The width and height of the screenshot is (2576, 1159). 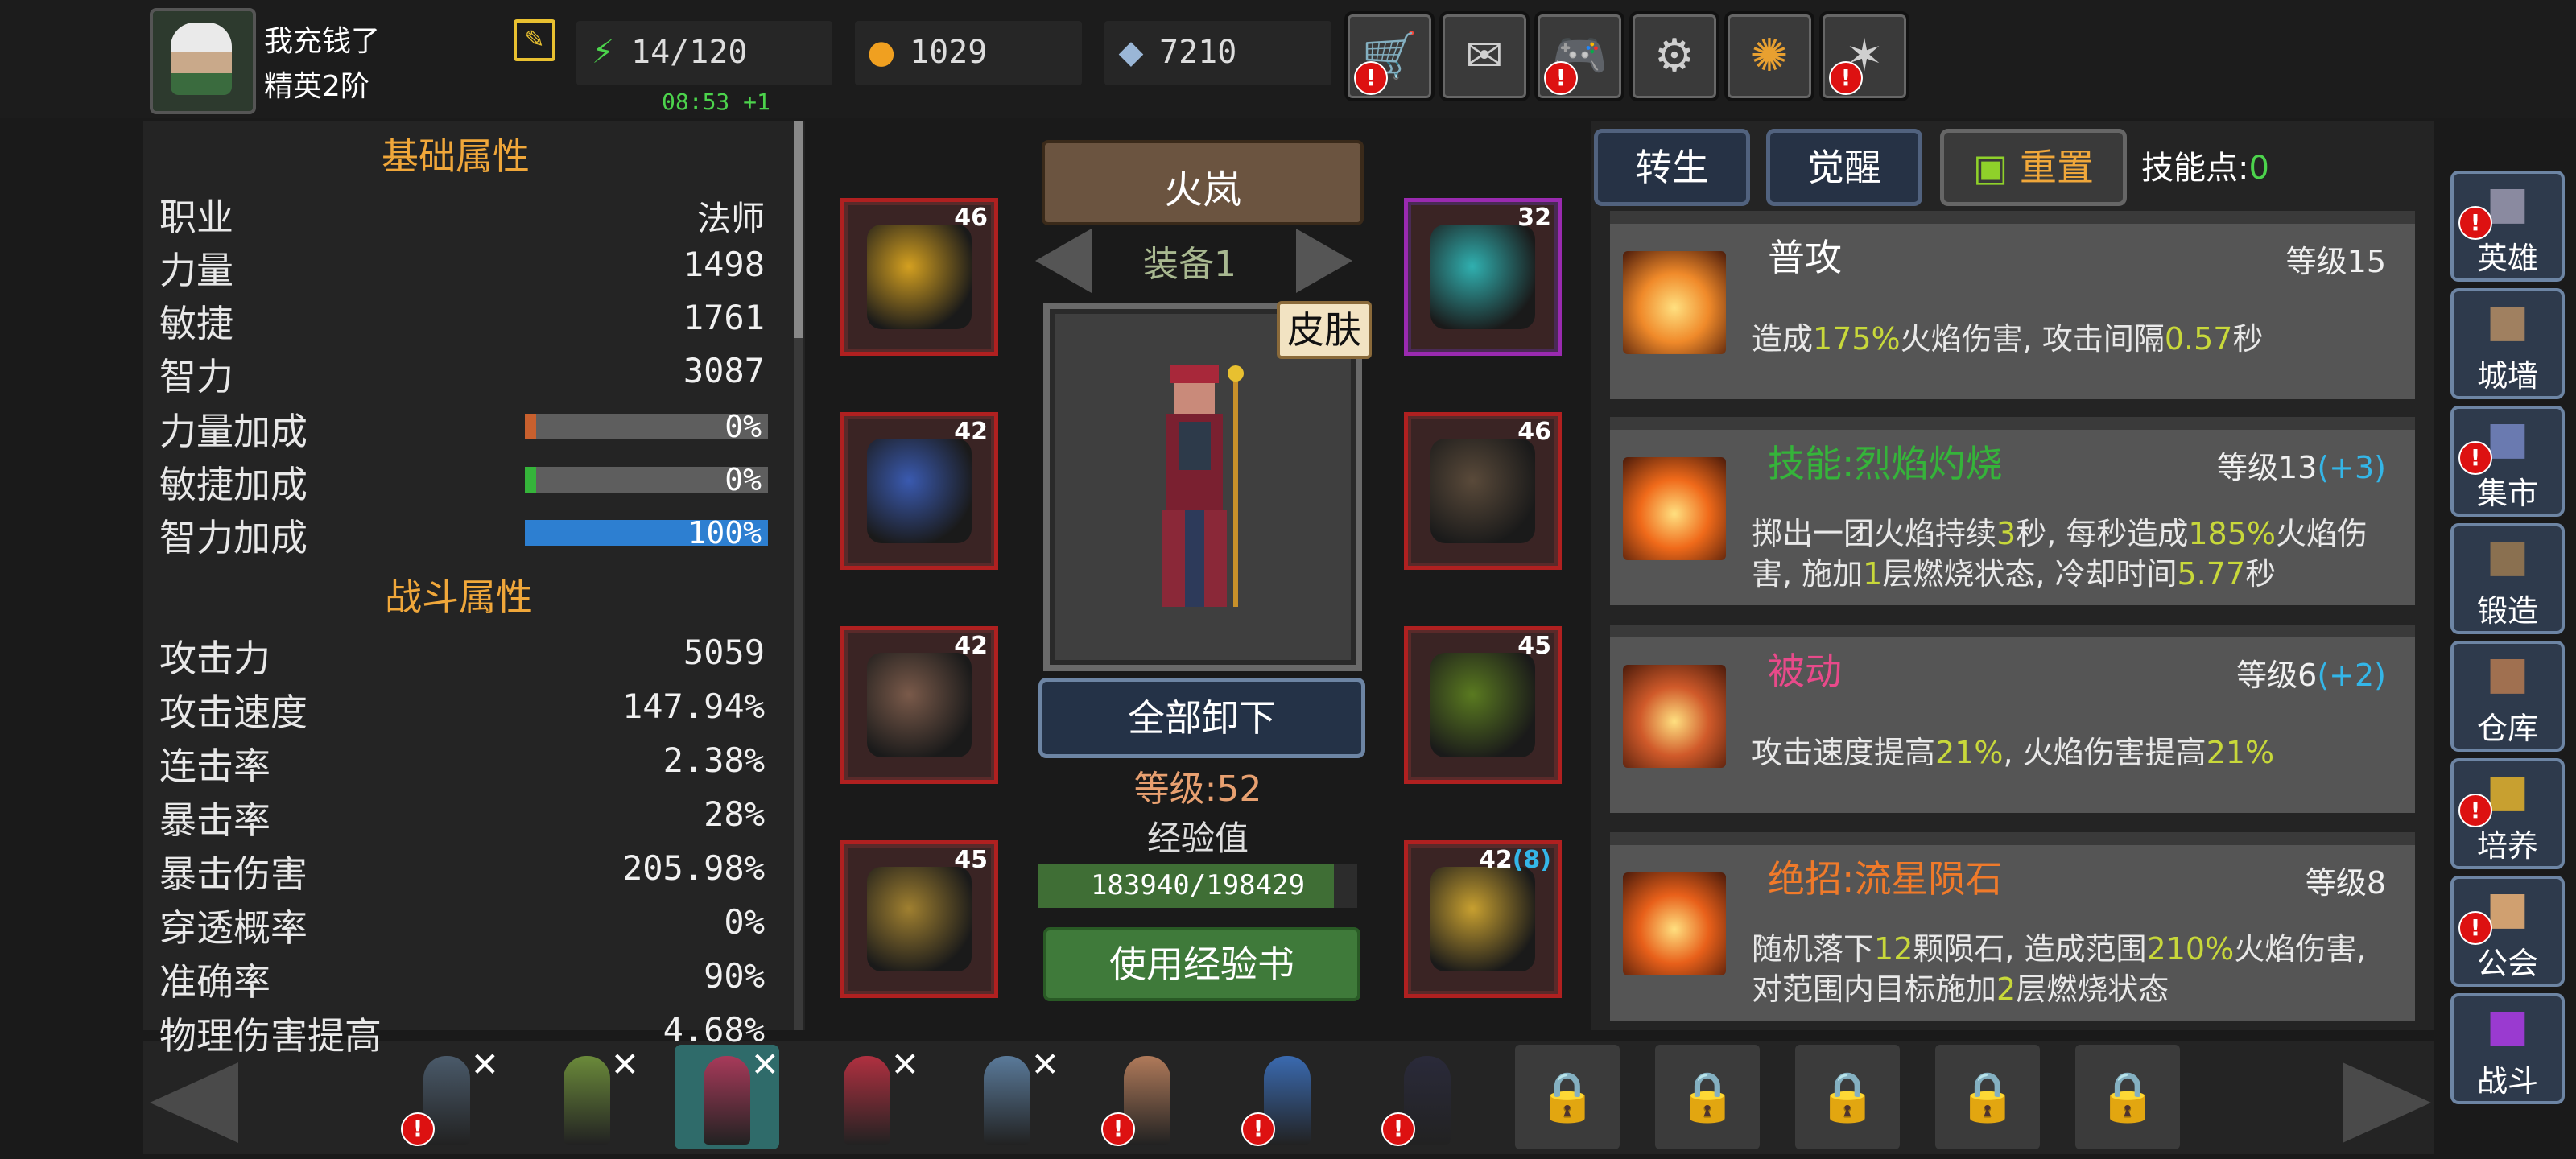 I want to click on prev-set-arrow, so click(x=1063, y=261).